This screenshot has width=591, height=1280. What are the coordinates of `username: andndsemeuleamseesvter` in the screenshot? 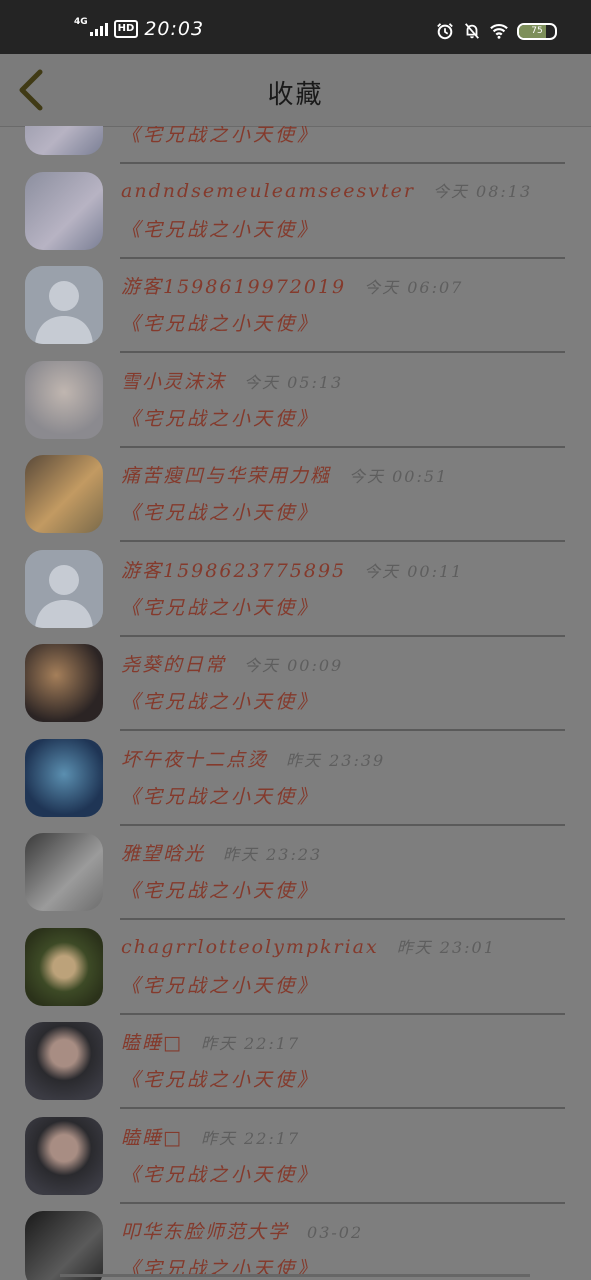 It's located at (268, 191).